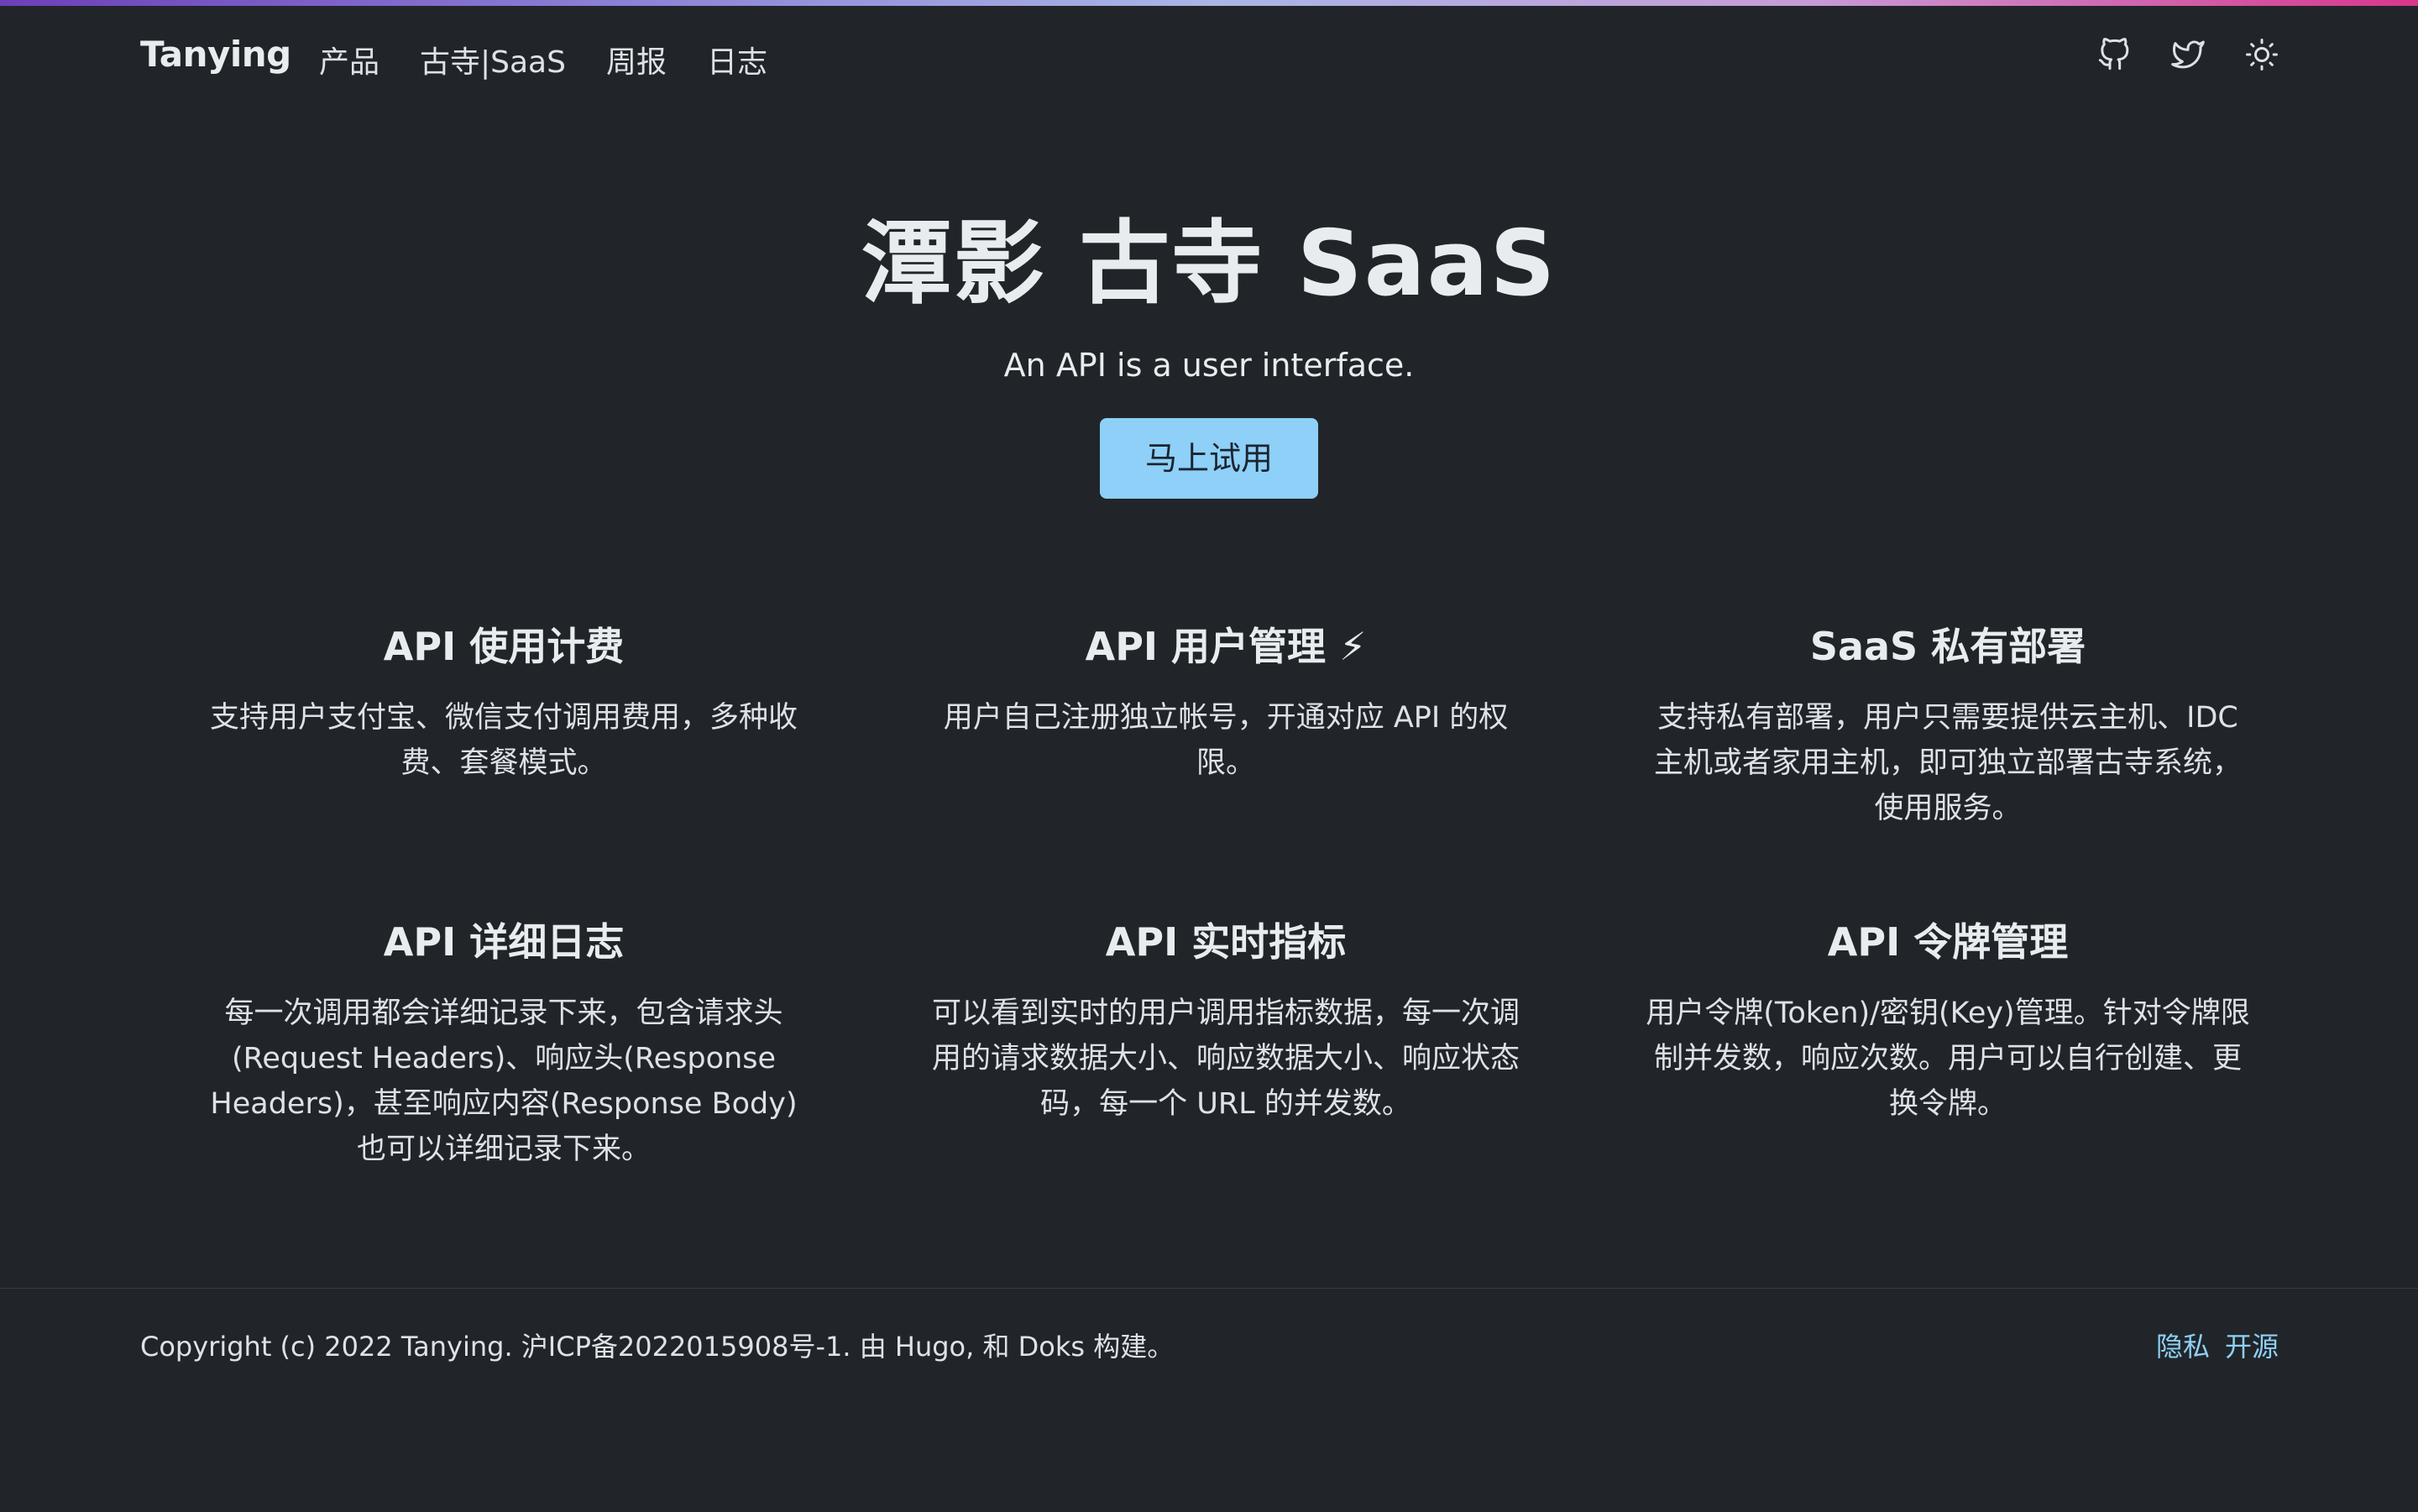 The image size is (2418, 1512). What do you see at coordinates (503, 740) in the screenshot?
I see `feature-text: 支持用户支付宝、微信支付调用费用，多种收费、套餐模式。` at bounding box center [503, 740].